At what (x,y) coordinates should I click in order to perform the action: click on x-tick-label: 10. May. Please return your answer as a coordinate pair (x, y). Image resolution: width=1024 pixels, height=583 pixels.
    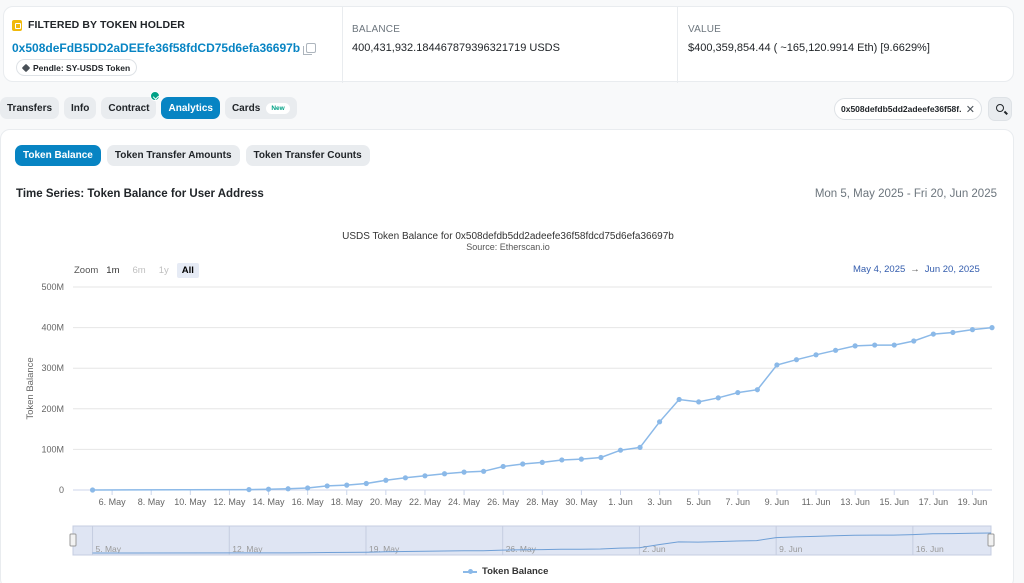
    Looking at the image, I should click on (190, 502).